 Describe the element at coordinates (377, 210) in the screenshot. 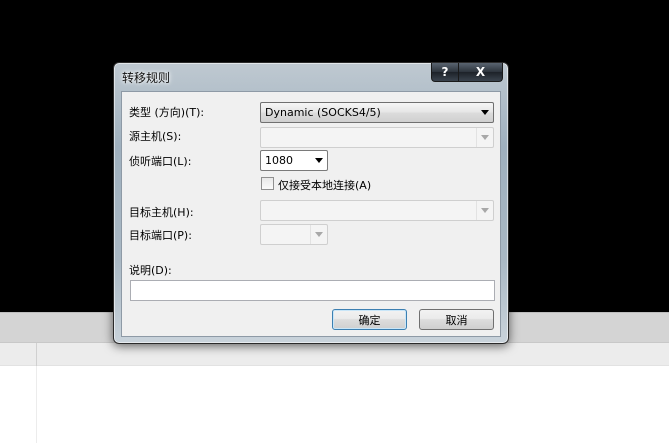

I see `target-host-combo` at that location.